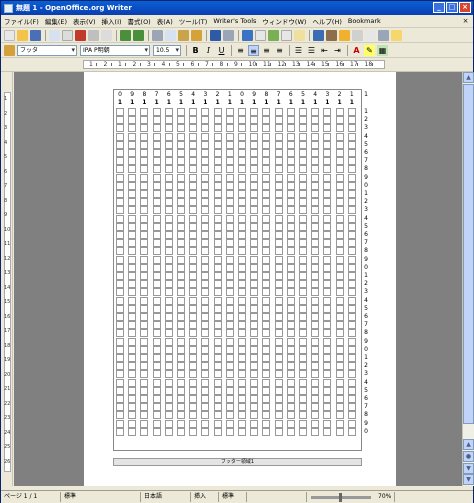  Describe the element at coordinates (67, 35) in the screenshot. I see `edit-file-icon` at that location.